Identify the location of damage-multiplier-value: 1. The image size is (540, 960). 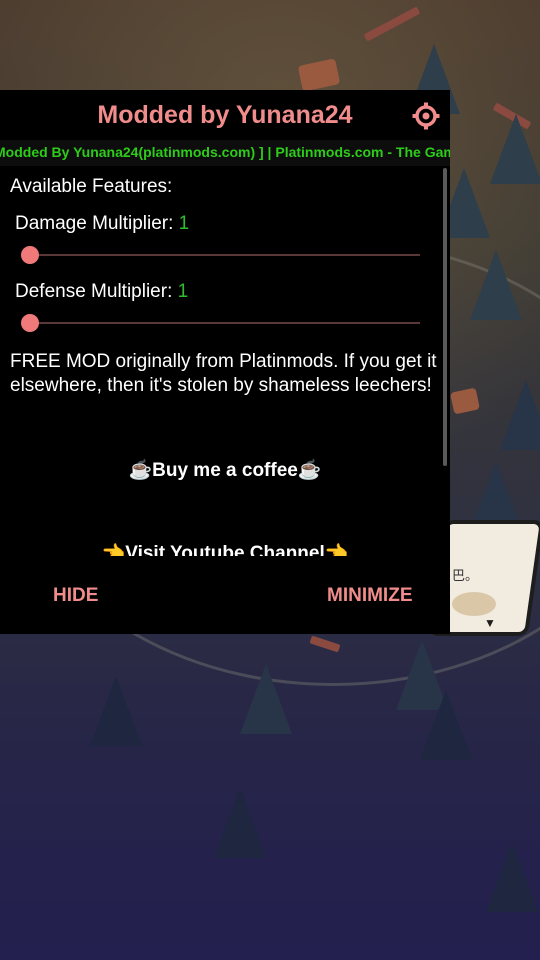
(184, 223).